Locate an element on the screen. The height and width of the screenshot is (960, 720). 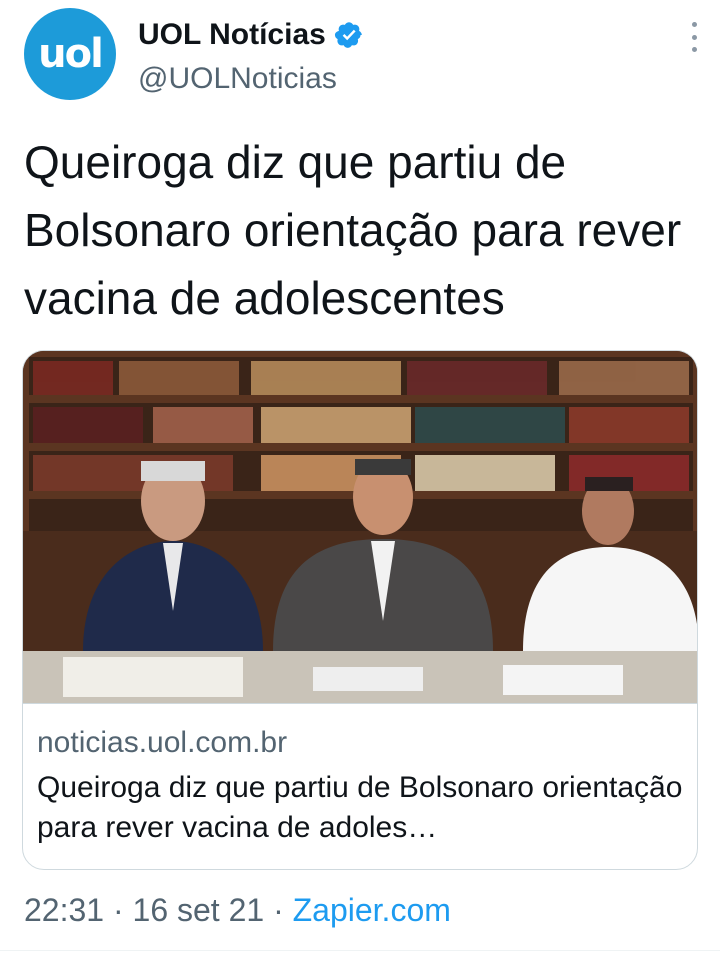
avatar: uol is located at coordinates (70, 54).